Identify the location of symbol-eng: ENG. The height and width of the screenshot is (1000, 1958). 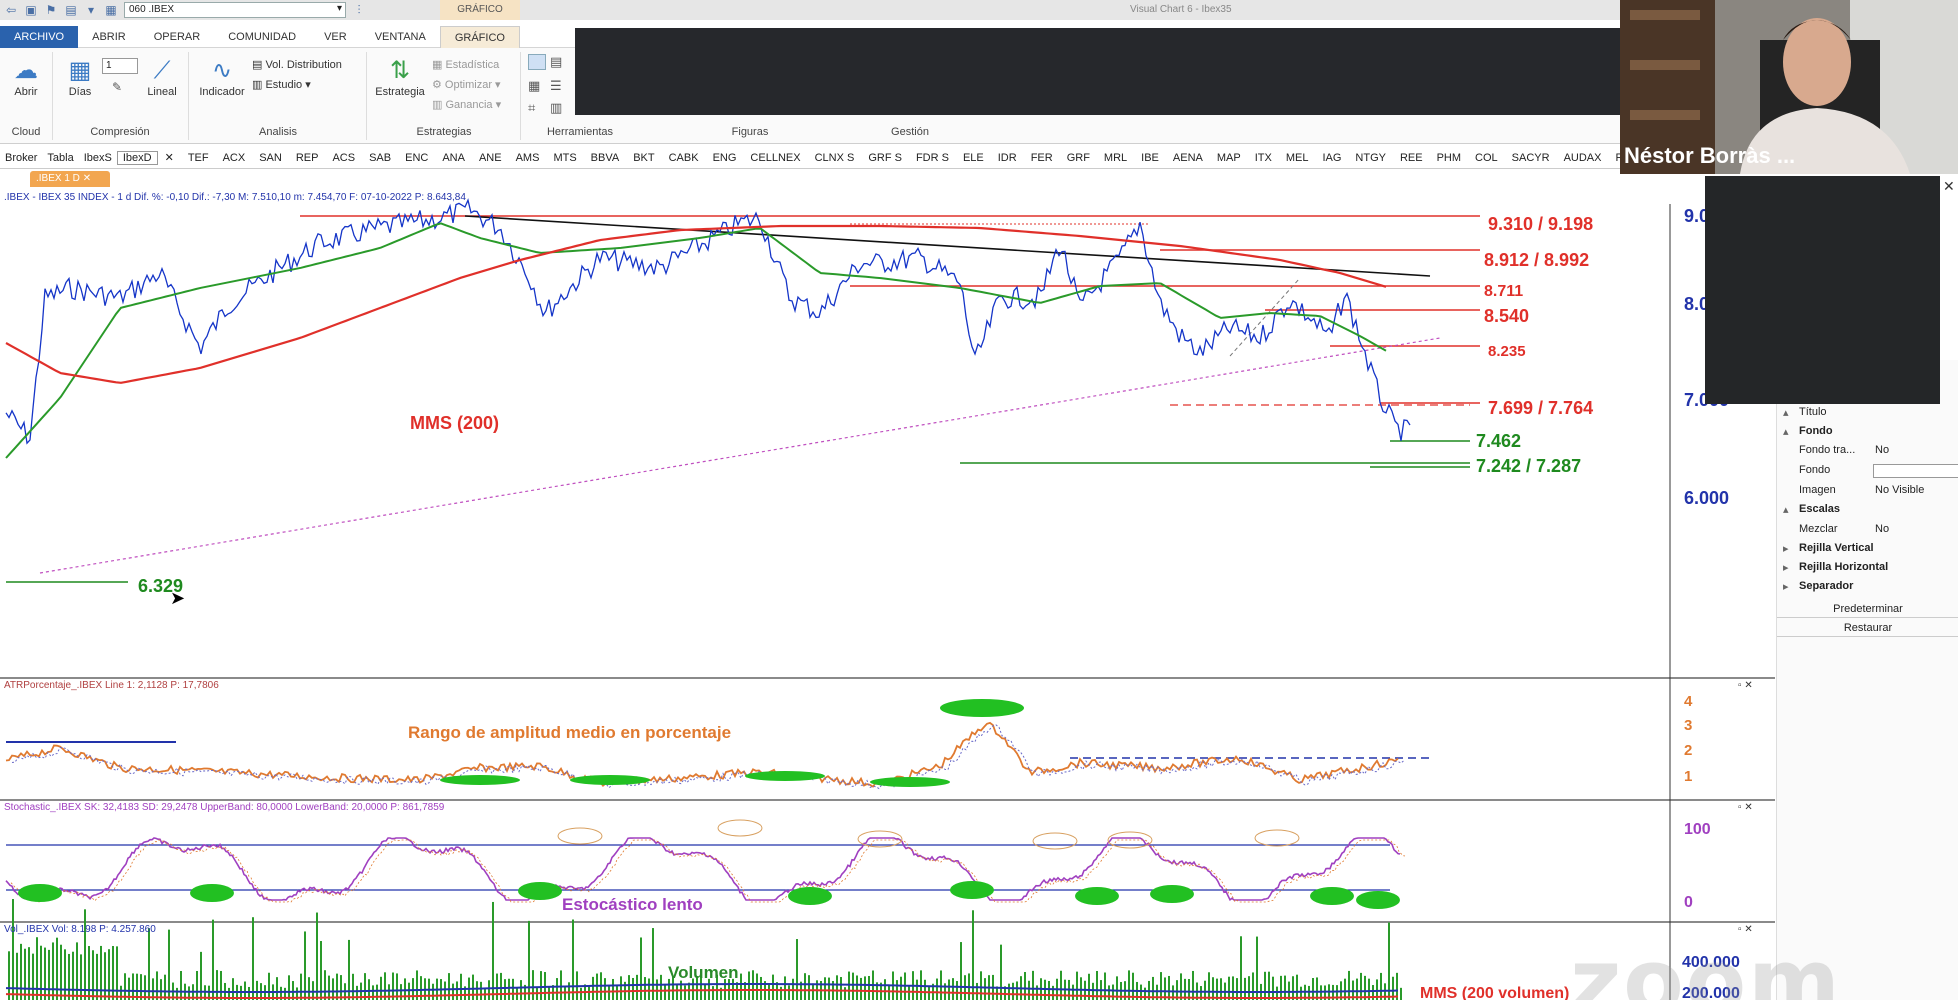
(725, 158).